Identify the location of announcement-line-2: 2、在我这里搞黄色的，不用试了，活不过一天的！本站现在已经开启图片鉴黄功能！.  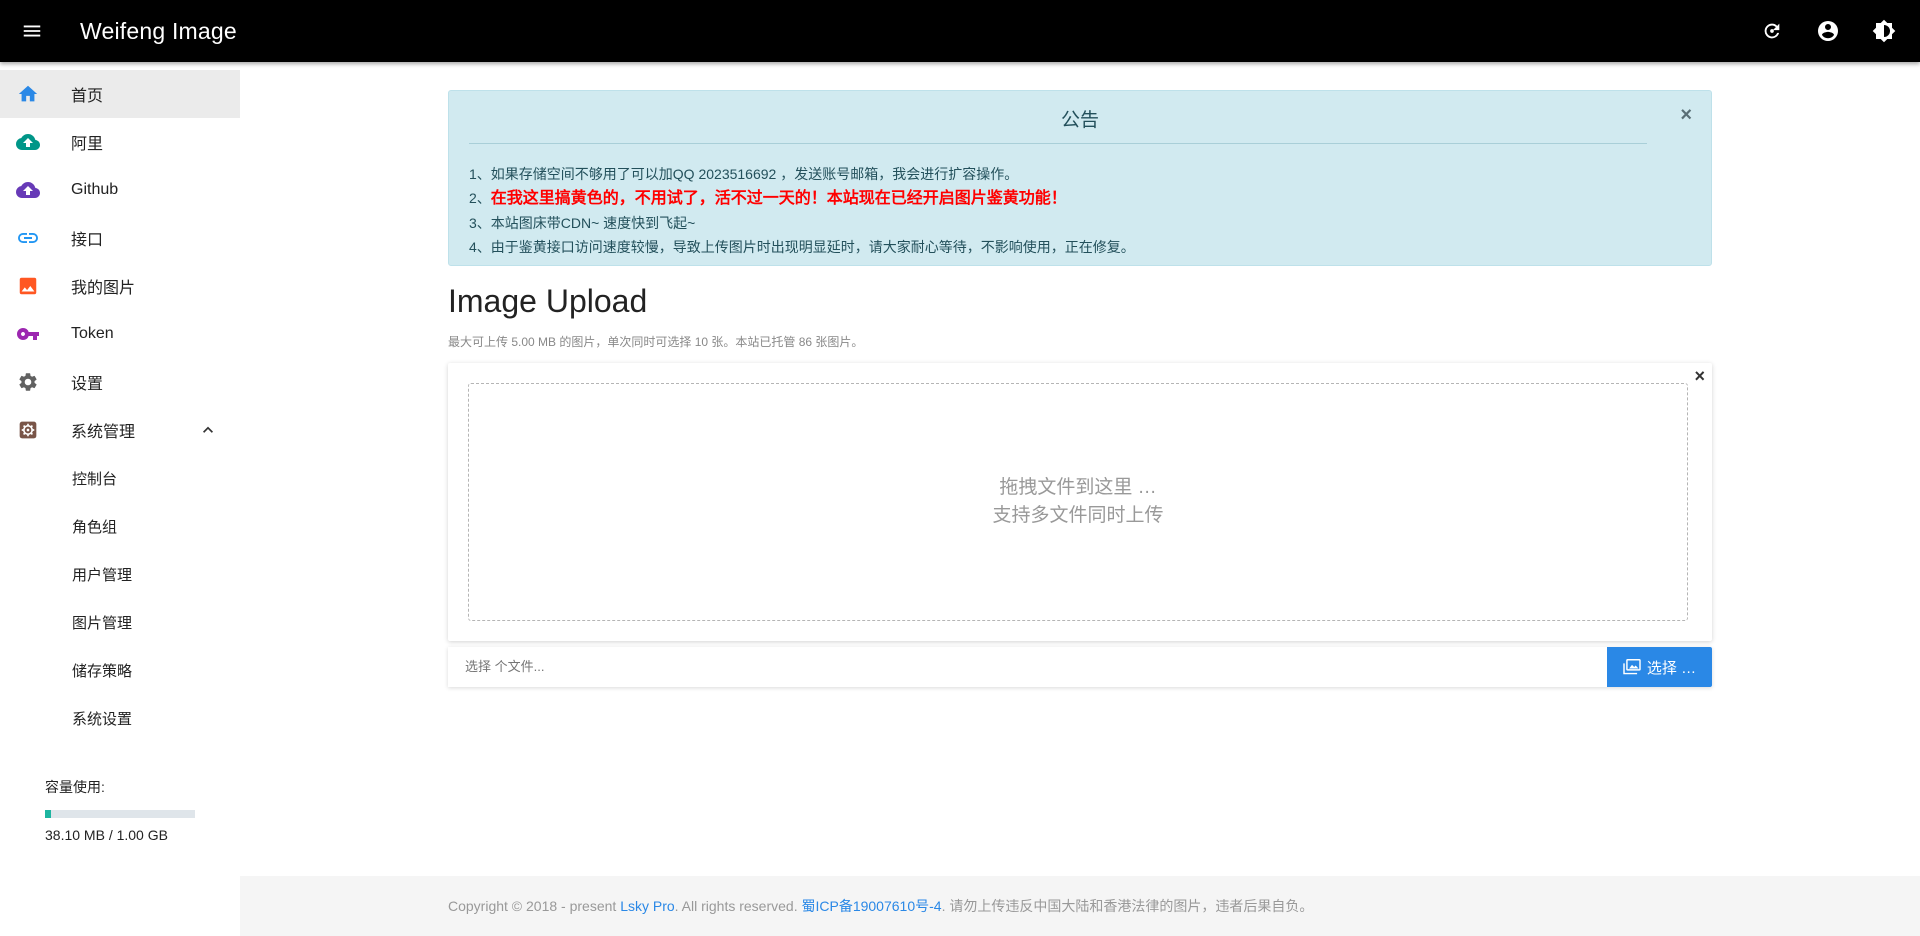
(1090, 198).